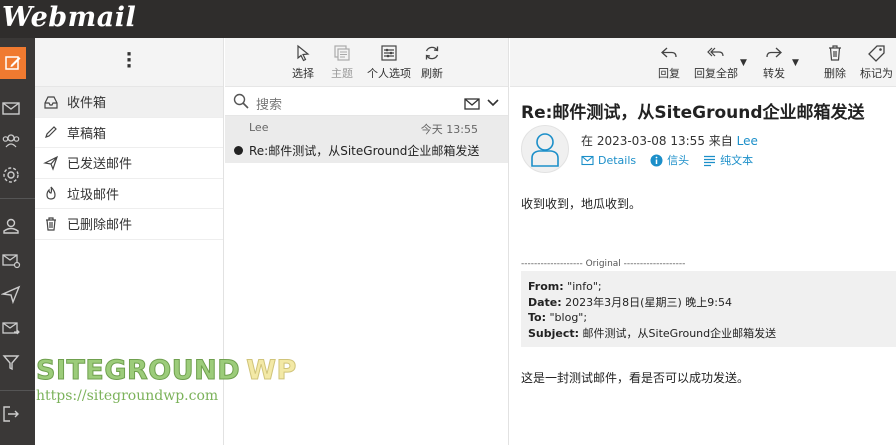 This screenshot has height=445, width=896. Describe the element at coordinates (342, 53) in the screenshot. I see `thread-icon` at that location.